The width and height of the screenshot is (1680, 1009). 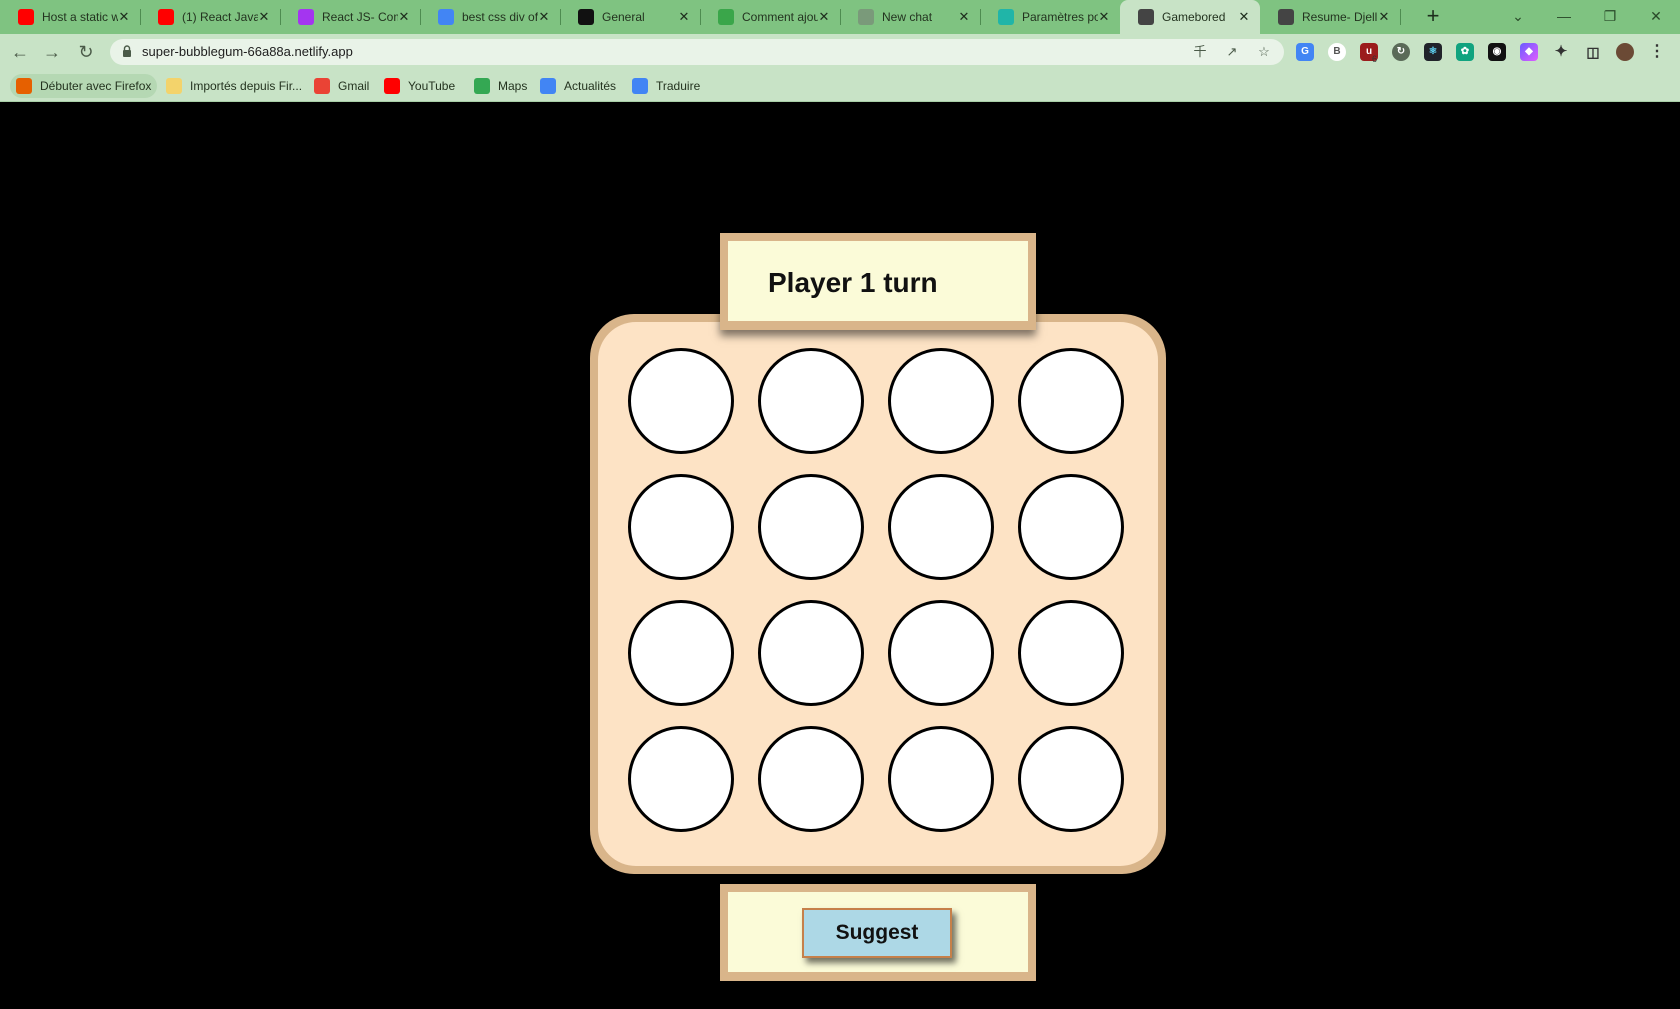 What do you see at coordinates (770, 17) in the screenshot?
I see `browser-tab: Comment ajou ✕` at bounding box center [770, 17].